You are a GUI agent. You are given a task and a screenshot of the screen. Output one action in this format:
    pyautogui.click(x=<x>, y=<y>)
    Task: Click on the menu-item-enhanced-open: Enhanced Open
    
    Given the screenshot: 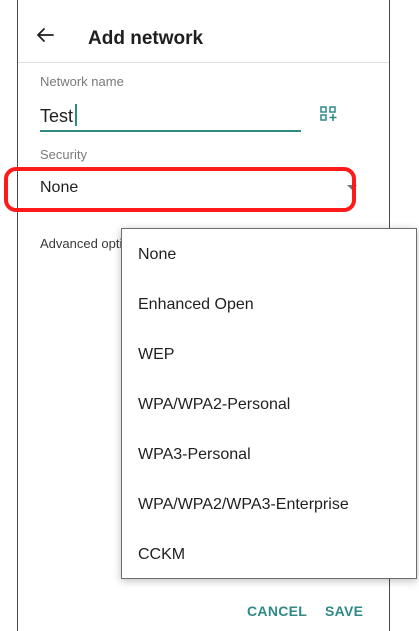 What is the action you would take?
    pyautogui.click(x=269, y=305)
    